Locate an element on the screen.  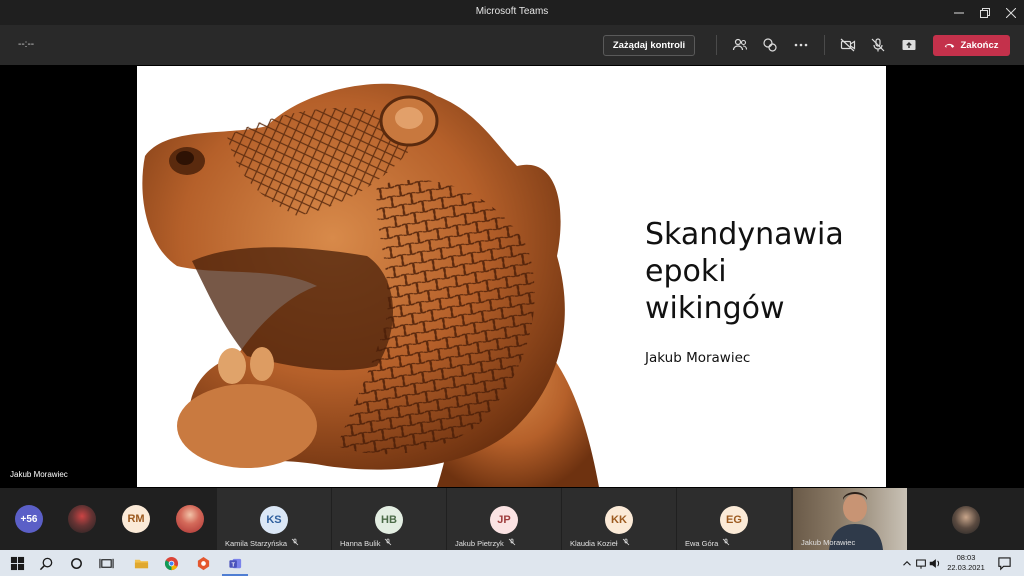
minimize-icon is located at coordinates (959, 12).